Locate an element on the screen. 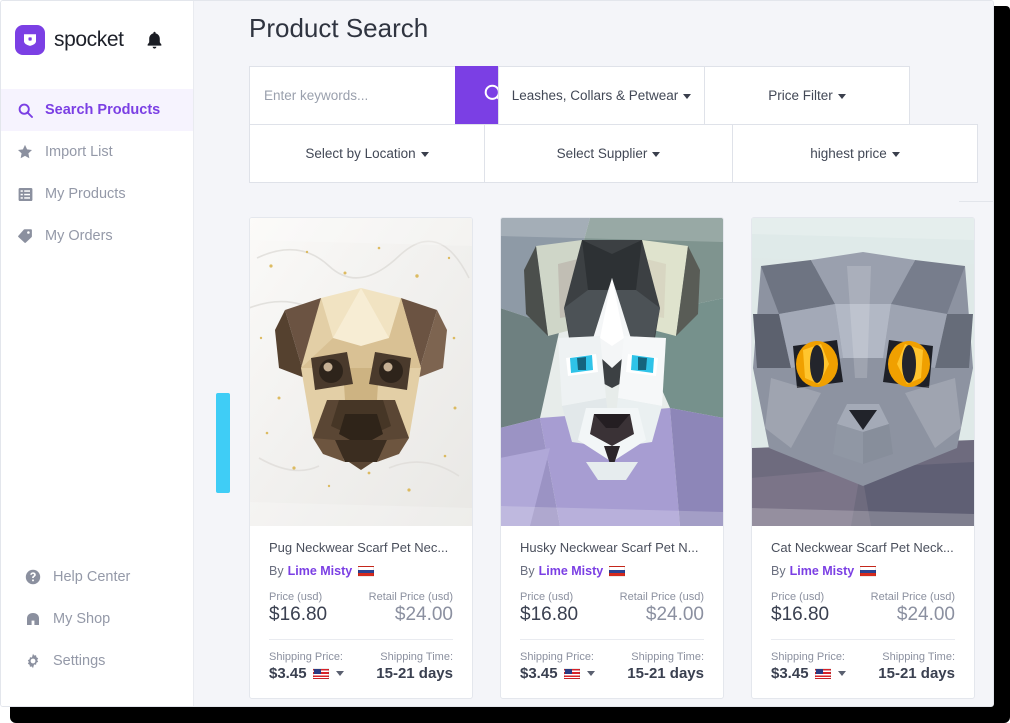 Image resolution: width=1010 pixels, height=723 pixels. sidebar-item-my-orders: My Orders is located at coordinates (97, 236).